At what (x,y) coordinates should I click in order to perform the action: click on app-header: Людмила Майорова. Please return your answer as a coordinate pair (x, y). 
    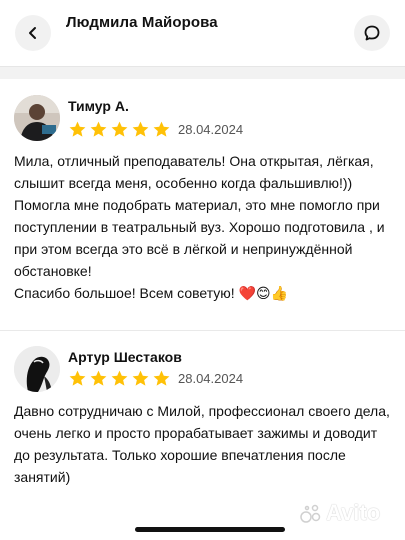
    Looking at the image, I should click on (202, 33).